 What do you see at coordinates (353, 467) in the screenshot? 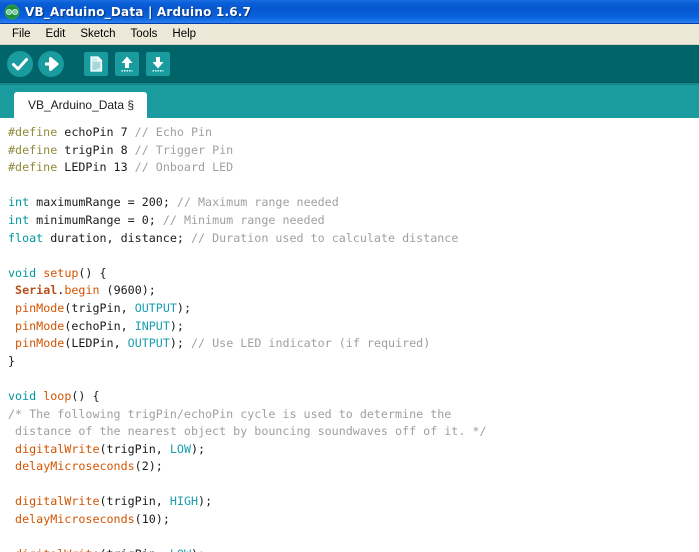
I see `code-line: delayMicroseconds(2);` at bounding box center [353, 467].